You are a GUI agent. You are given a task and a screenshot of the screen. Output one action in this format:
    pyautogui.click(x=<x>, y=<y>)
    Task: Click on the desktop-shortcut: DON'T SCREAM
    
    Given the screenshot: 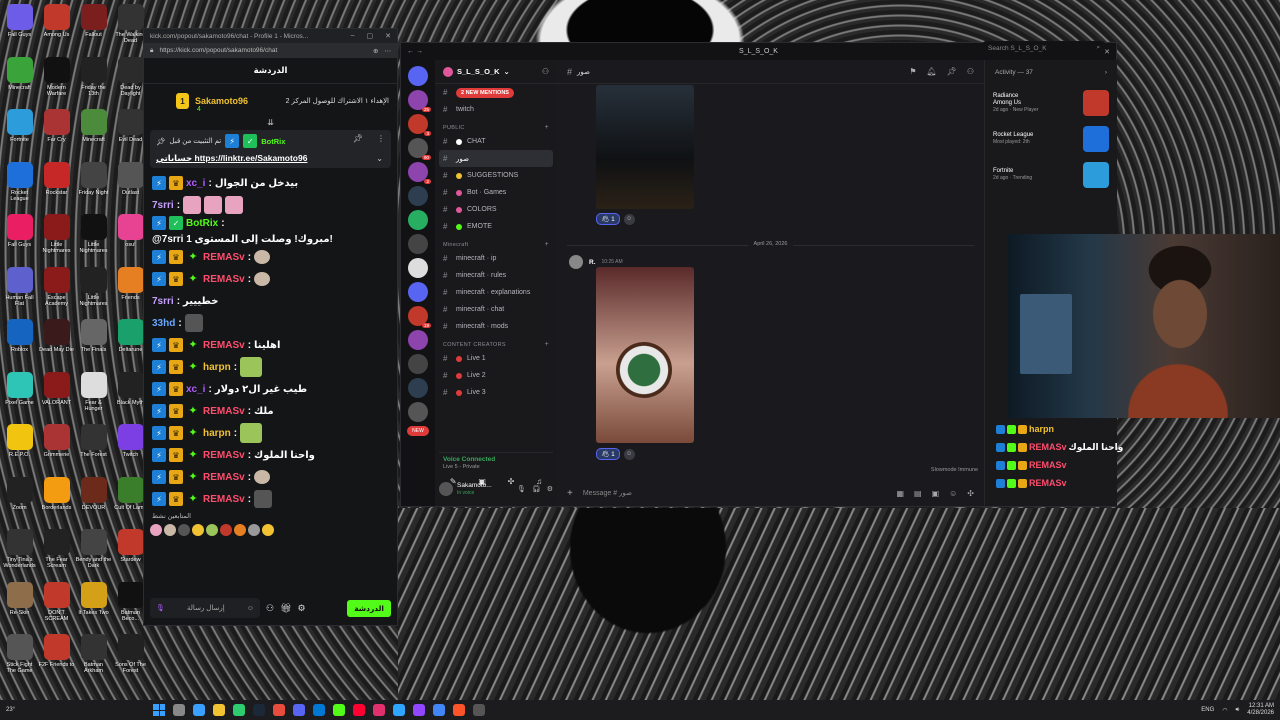 What is the action you would take?
    pyautogui.click(x=56, y=604)
    